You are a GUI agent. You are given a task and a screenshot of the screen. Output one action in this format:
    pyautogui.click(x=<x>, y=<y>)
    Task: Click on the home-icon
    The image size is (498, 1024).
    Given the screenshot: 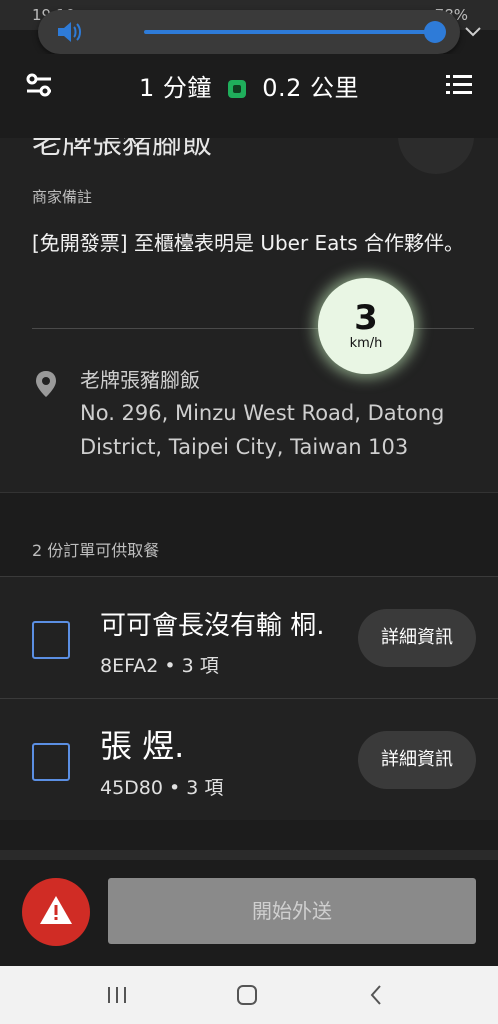 What is the action you would take?
    pyautogui.click(x=247, y=995)
    